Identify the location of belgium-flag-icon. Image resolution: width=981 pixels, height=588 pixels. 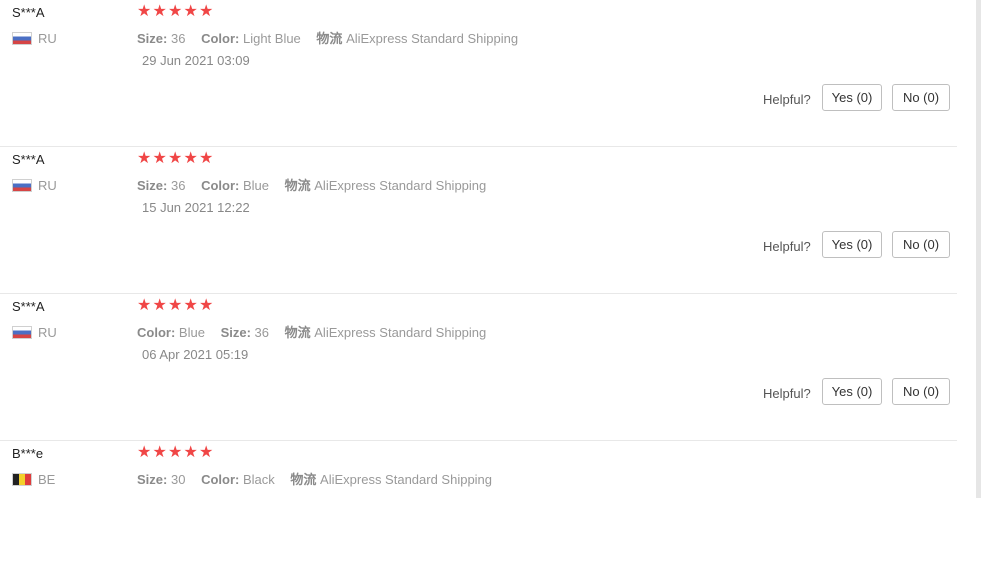
(22, 479).